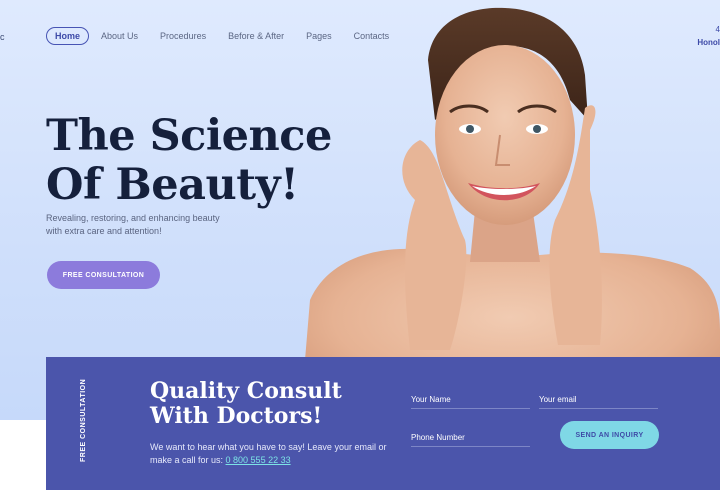  I want to click on nav-about-us: About Us, so click(119, 36).